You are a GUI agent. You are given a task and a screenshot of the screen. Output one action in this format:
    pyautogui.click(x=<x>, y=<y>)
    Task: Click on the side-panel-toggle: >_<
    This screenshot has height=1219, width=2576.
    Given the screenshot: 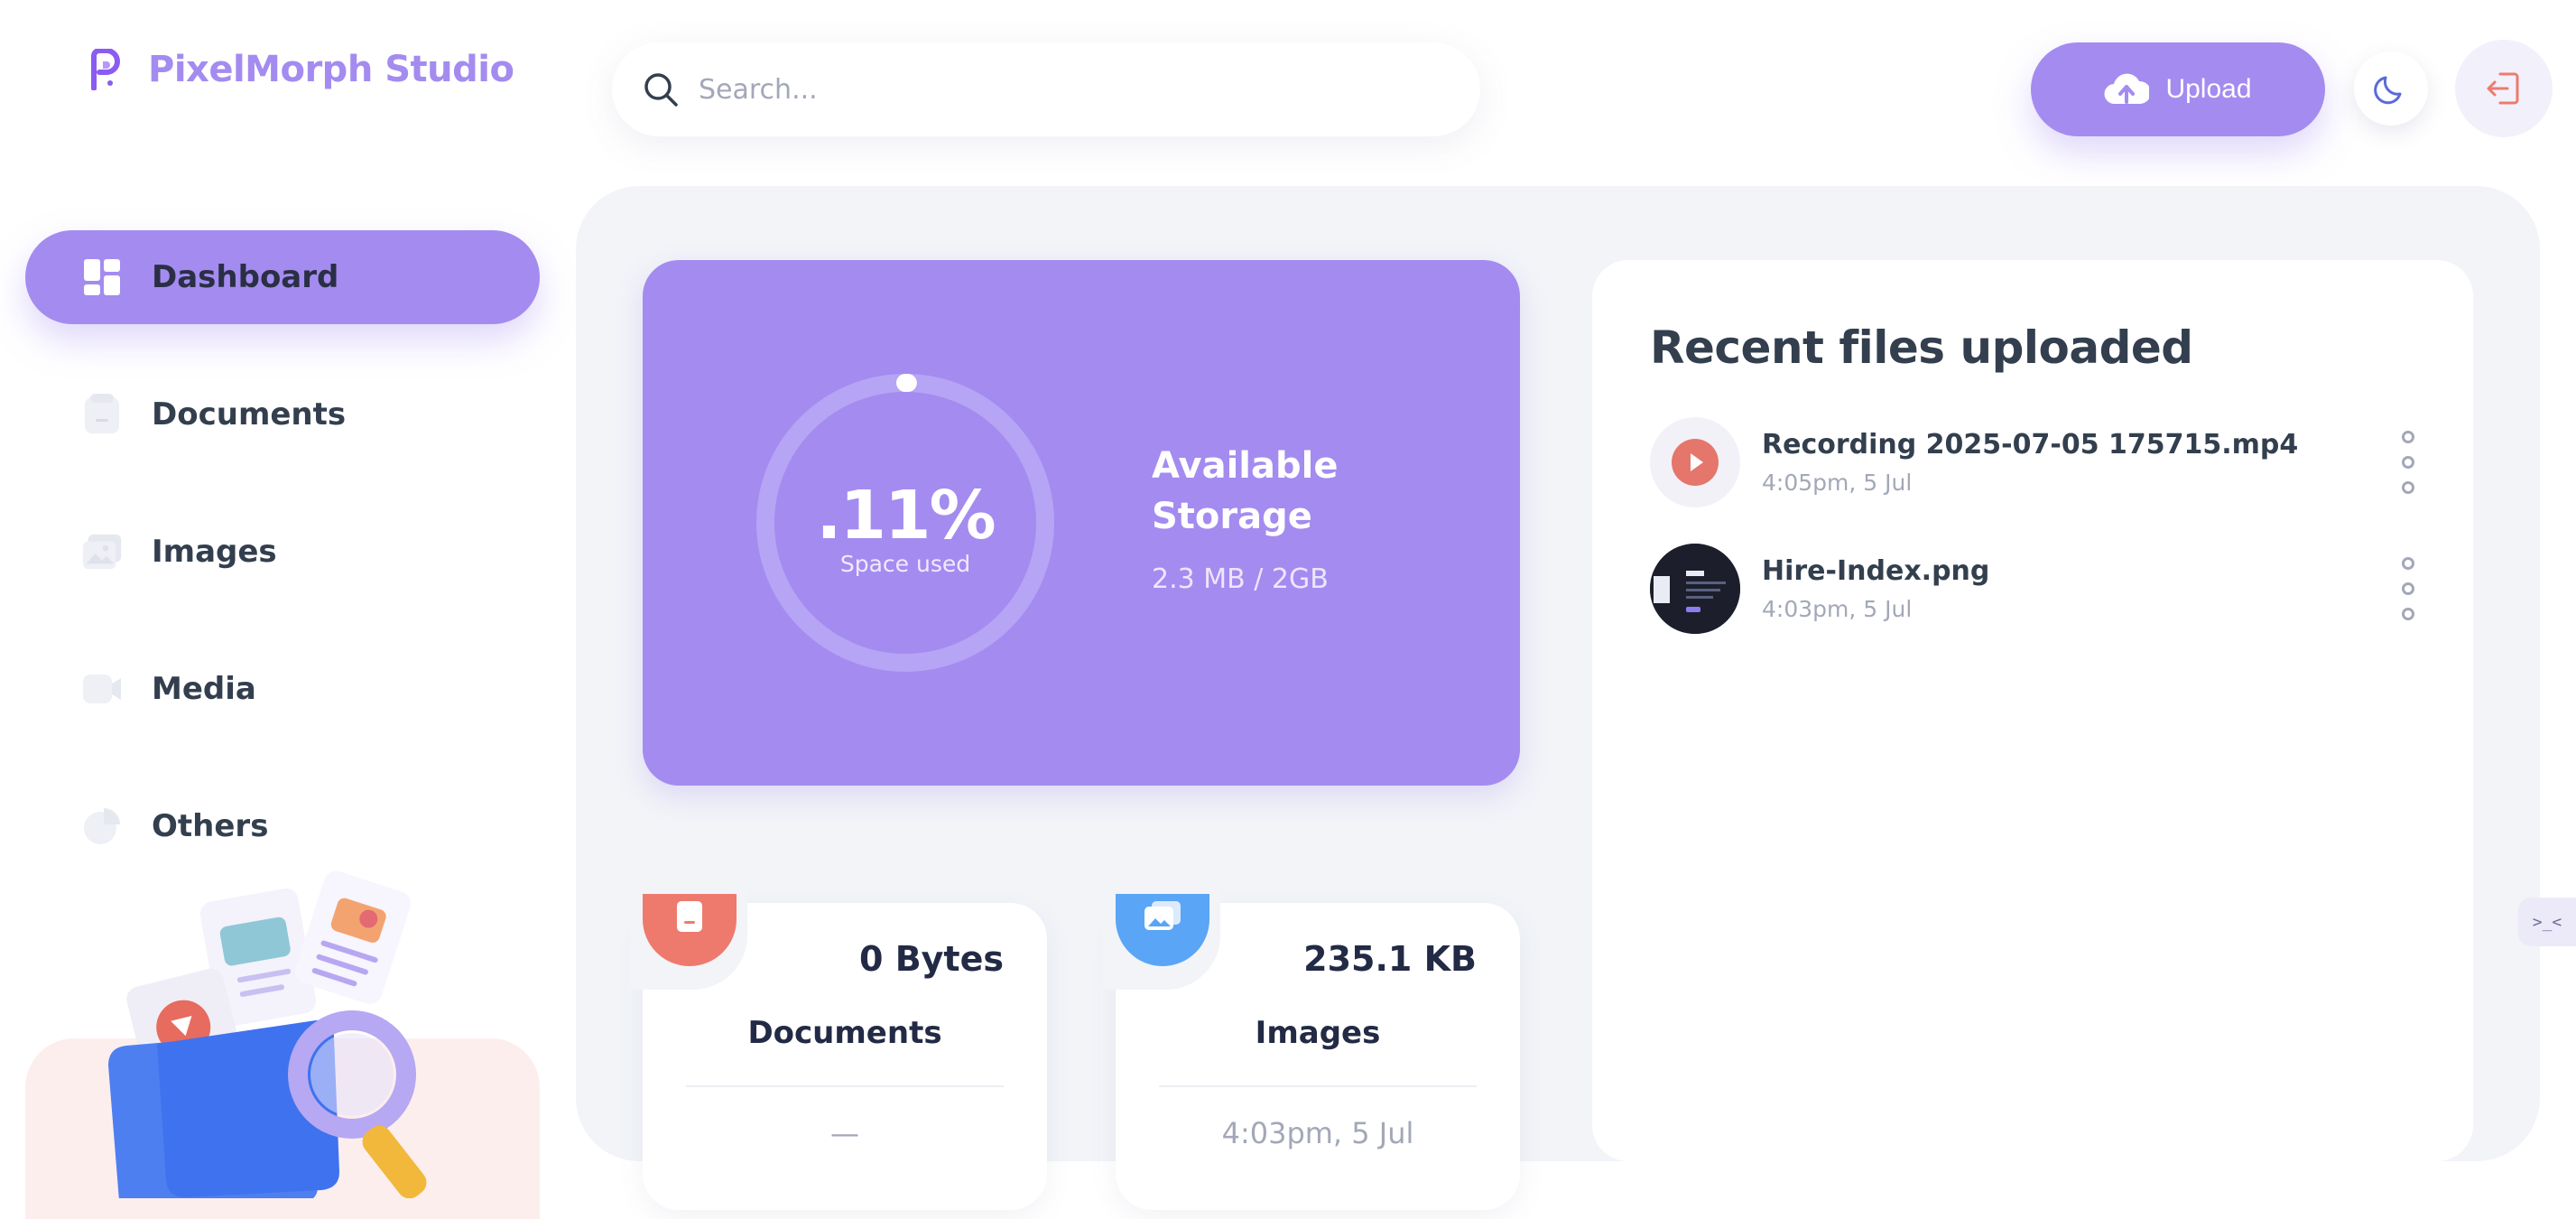 What is the action you would take?
    pyautogui.click(x=2547, y=922)
    